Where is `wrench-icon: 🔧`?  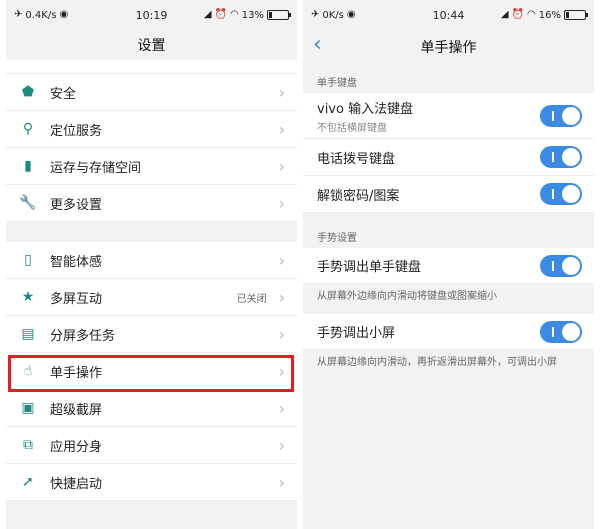
wrench-icon: 🔧 is located at coordinates (28, 203).